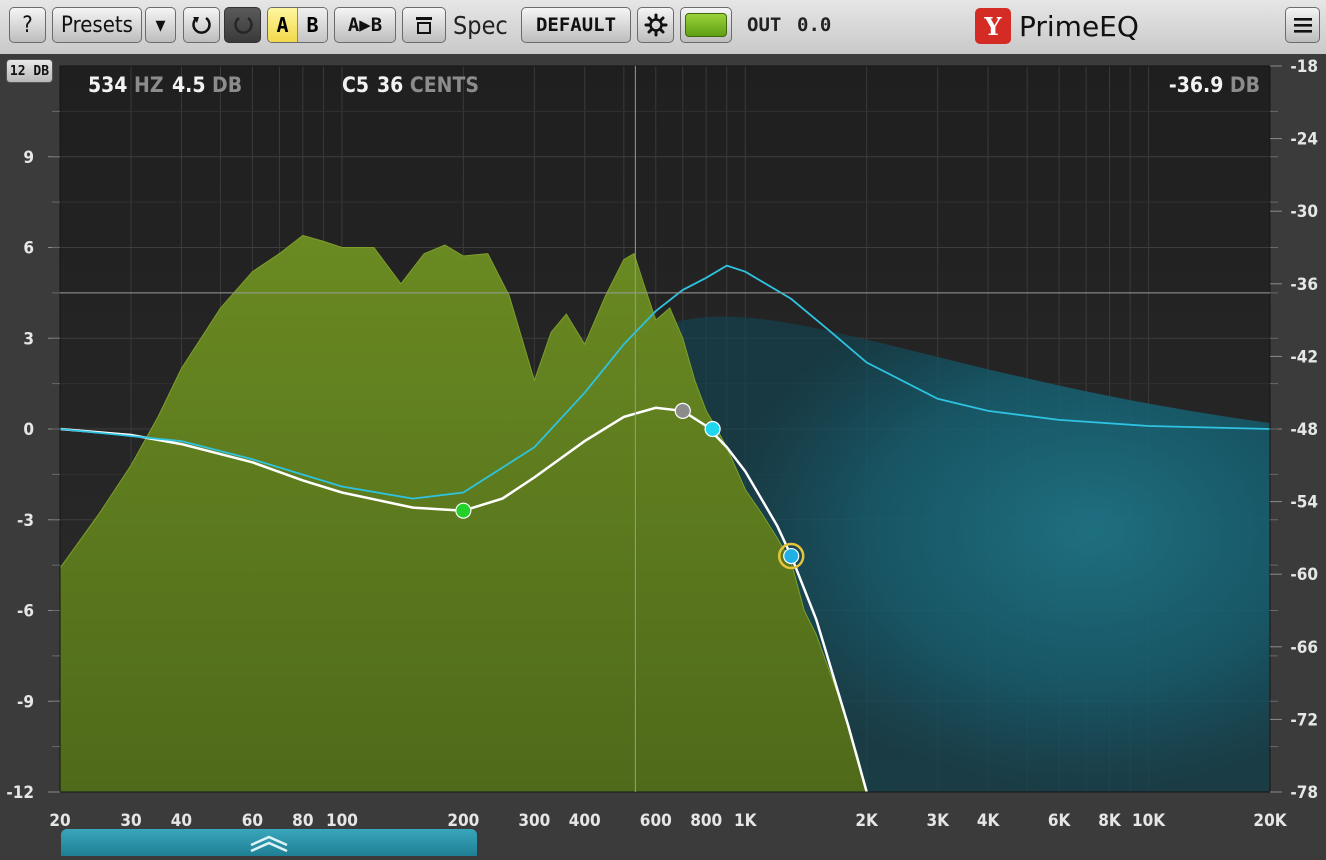  What do you see at coordinates (28, 249) in the screenshot?
I see `y-left-tick-label: 6` at bounding box center [28, 249].